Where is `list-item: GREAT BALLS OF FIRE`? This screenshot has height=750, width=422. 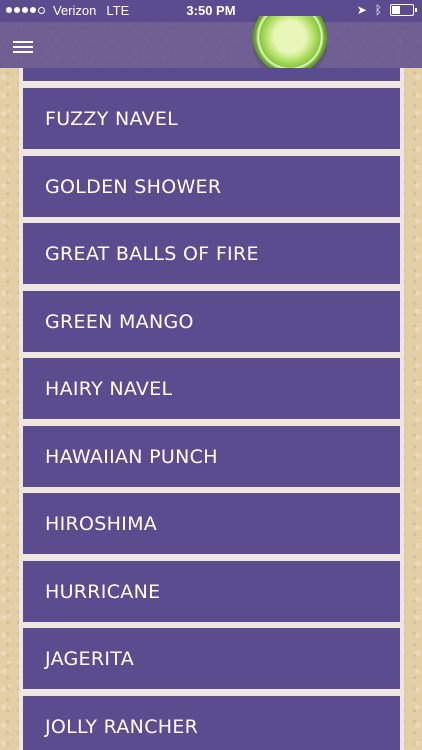
list-item: GREAT BALLS OF FIRE is located at coordinates (211, 253).